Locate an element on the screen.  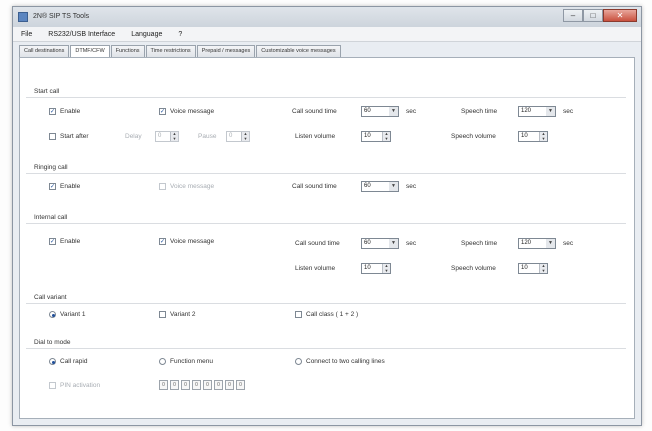
tab-call-destinations: Call destinations is located at coordinates (44, 51).